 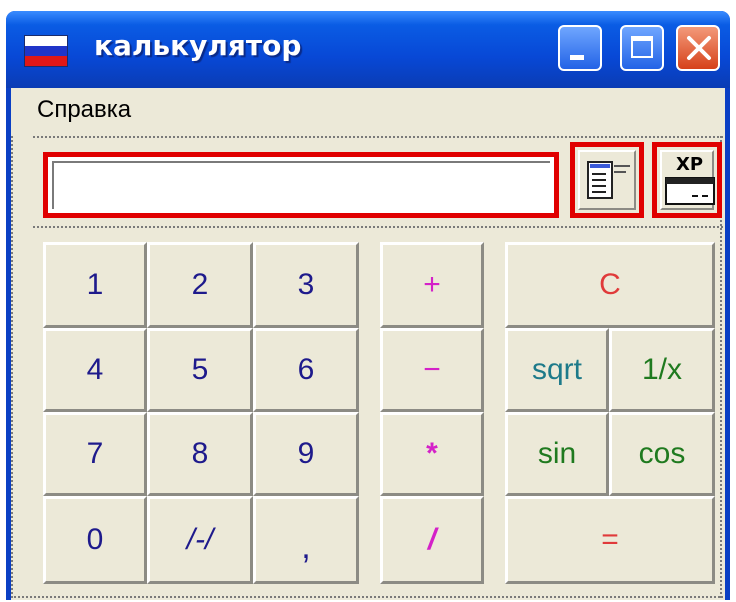 I want to click on key-clear: C, so click(x=610, y=285).